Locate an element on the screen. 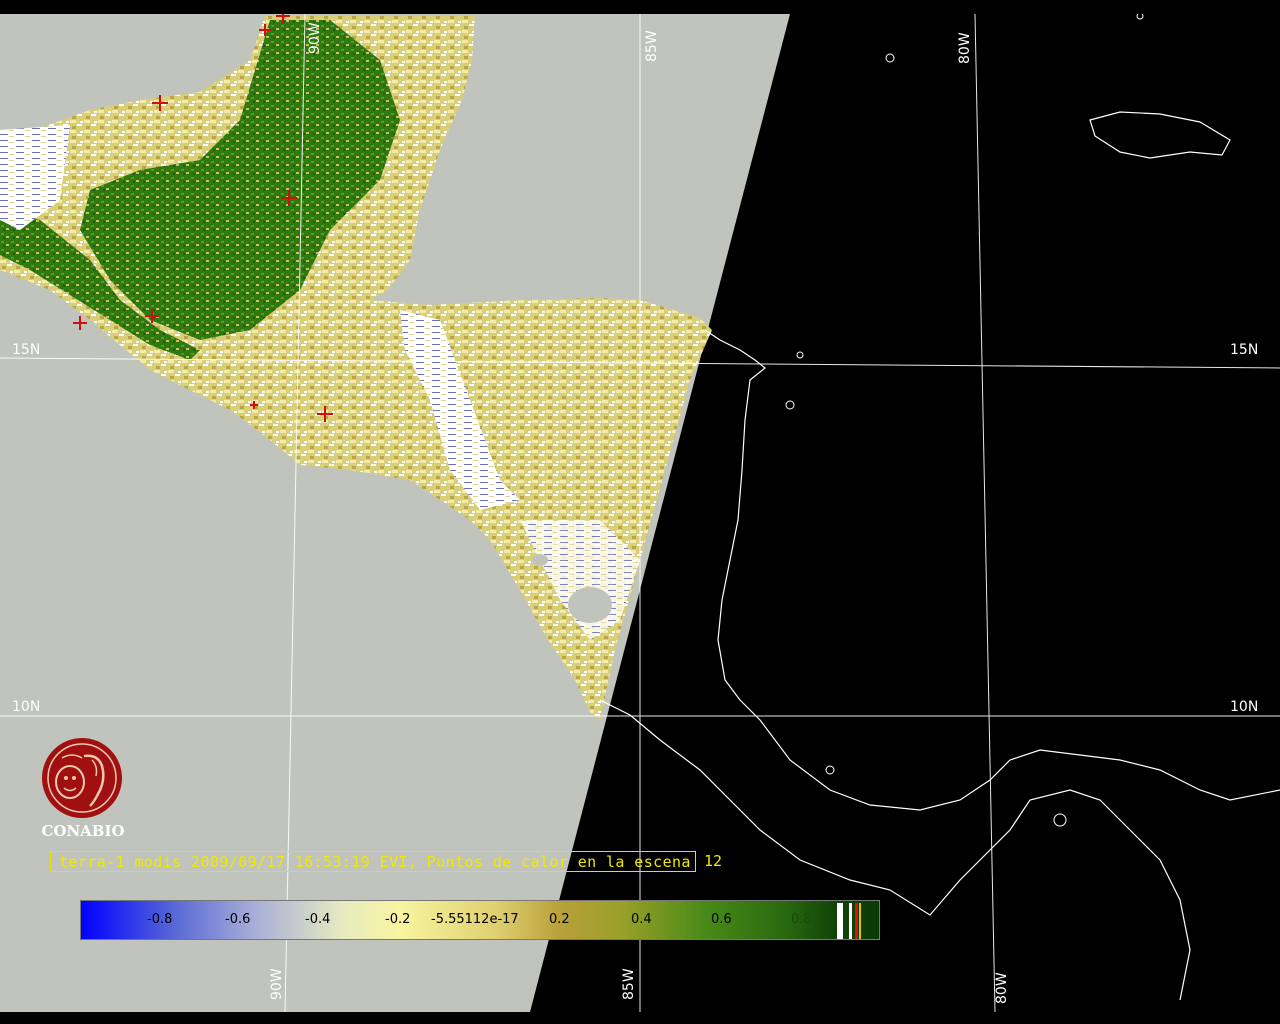 Image resolution: width=1280 pixels, height=1024 pixels. grid-label-10n-right: 10N is located at coordinates (1244, 707).